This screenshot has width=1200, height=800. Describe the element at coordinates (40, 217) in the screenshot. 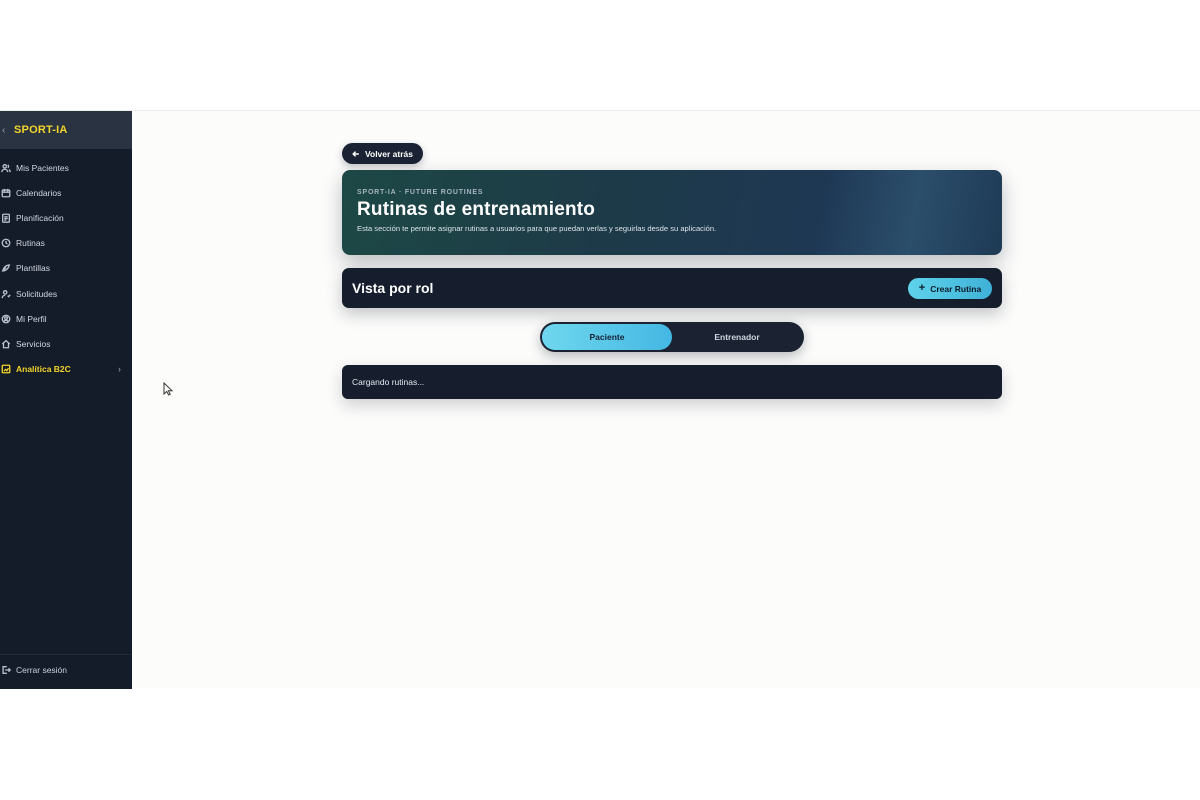

I see `sidebar-item-label: Planificación` at that location.